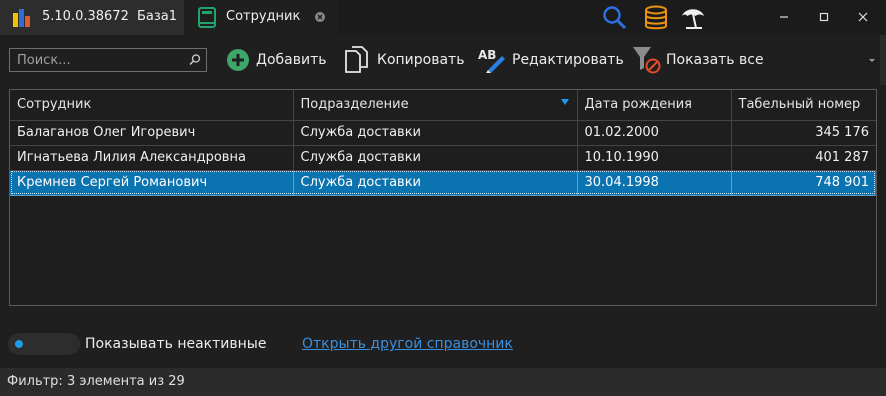 This screenshot has height=396, width=886. Describe the element at coordinates (238, 60) in the screenshot. I see `add-icon` at that location.